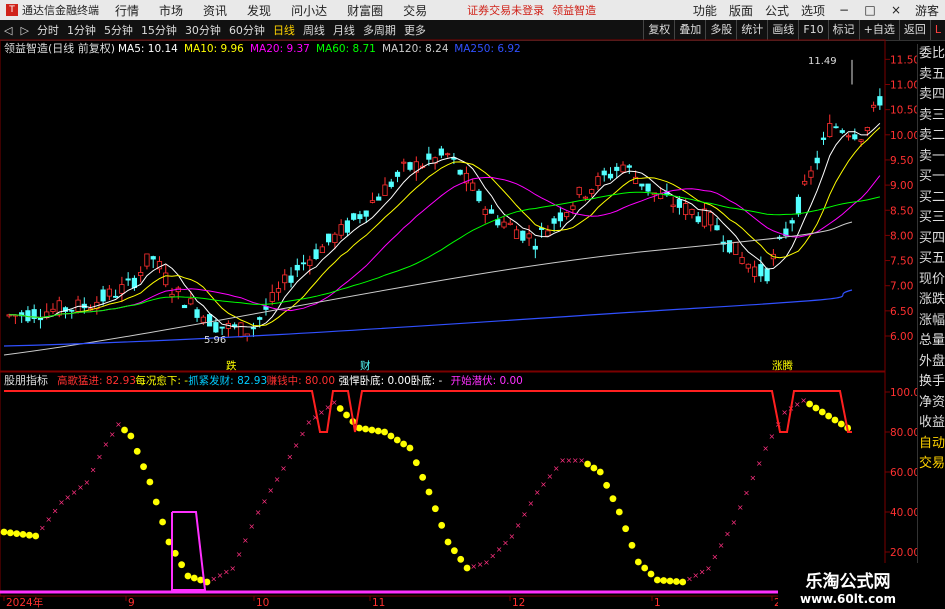 The height and width of the screenshot is (609, 945). Describe the element at coordinates (931, 157) in the screenshot. I see `side-tab: 卖一` at that location.